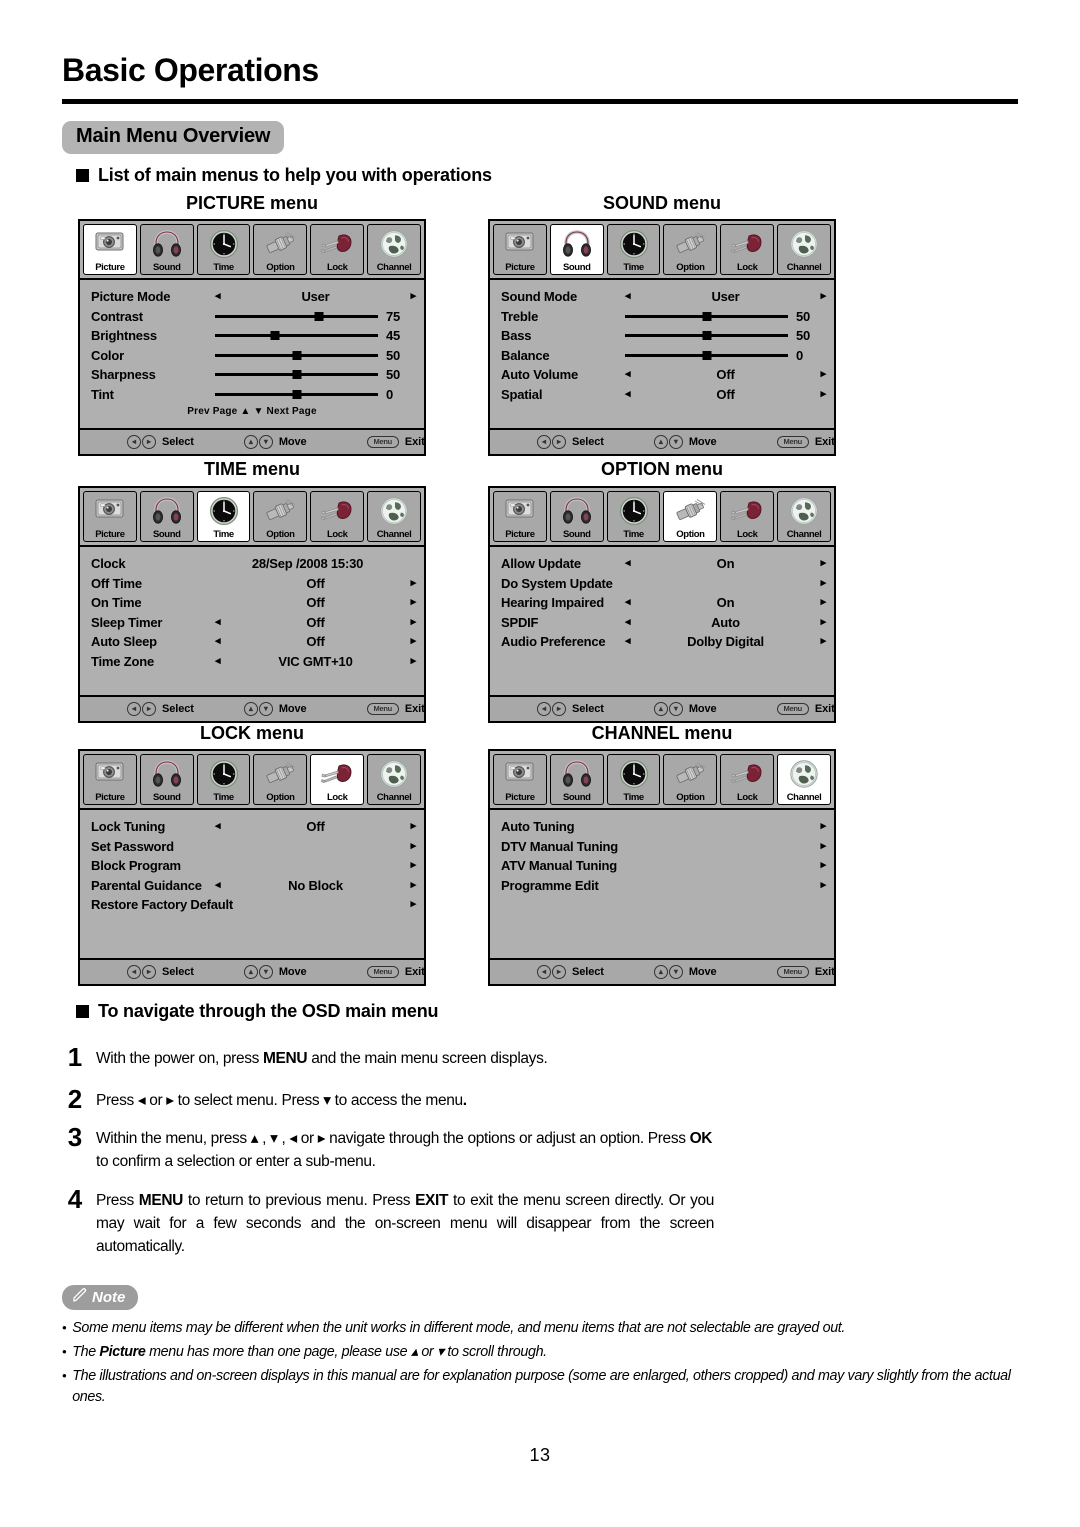 The height and width of the screenshot is (1527, 1080). I want to click on osd-row: Brightness 45, so click(252, 336).